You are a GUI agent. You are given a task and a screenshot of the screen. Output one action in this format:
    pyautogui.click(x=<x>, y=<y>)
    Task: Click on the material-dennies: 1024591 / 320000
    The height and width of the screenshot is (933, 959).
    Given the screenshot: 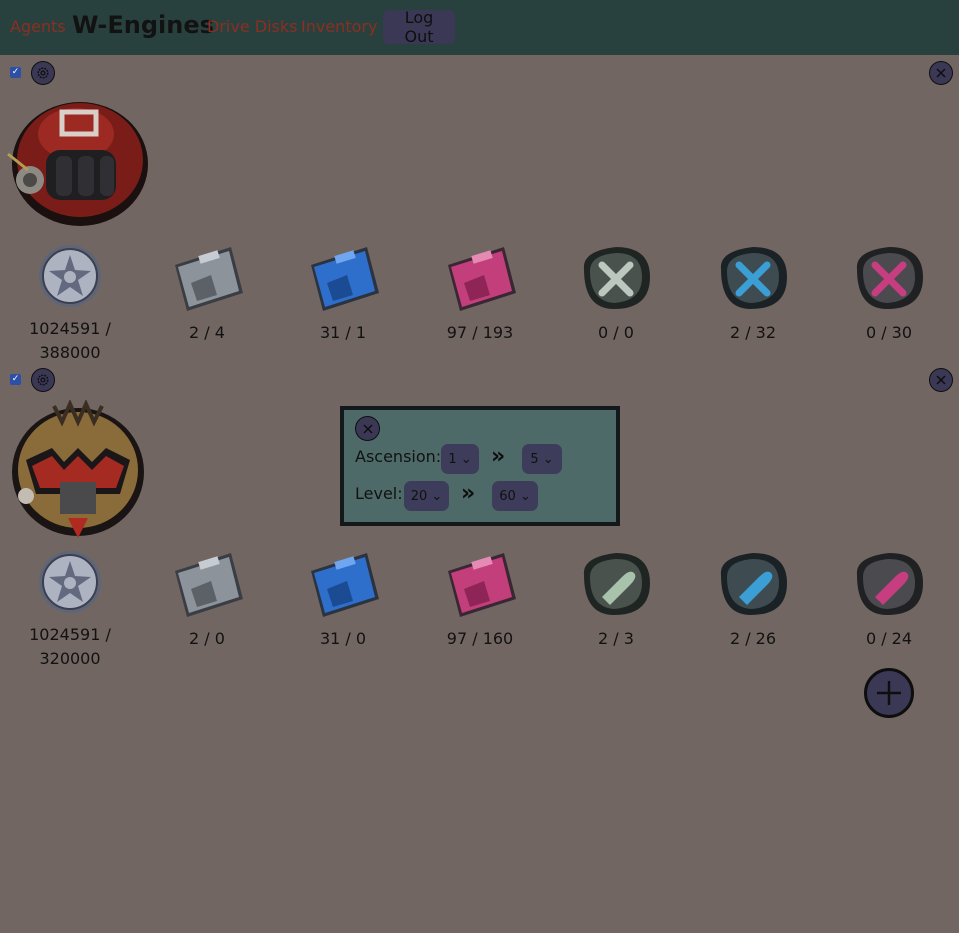 What is the action you would take?
    pyautogui.click(x=70, y=610)
    